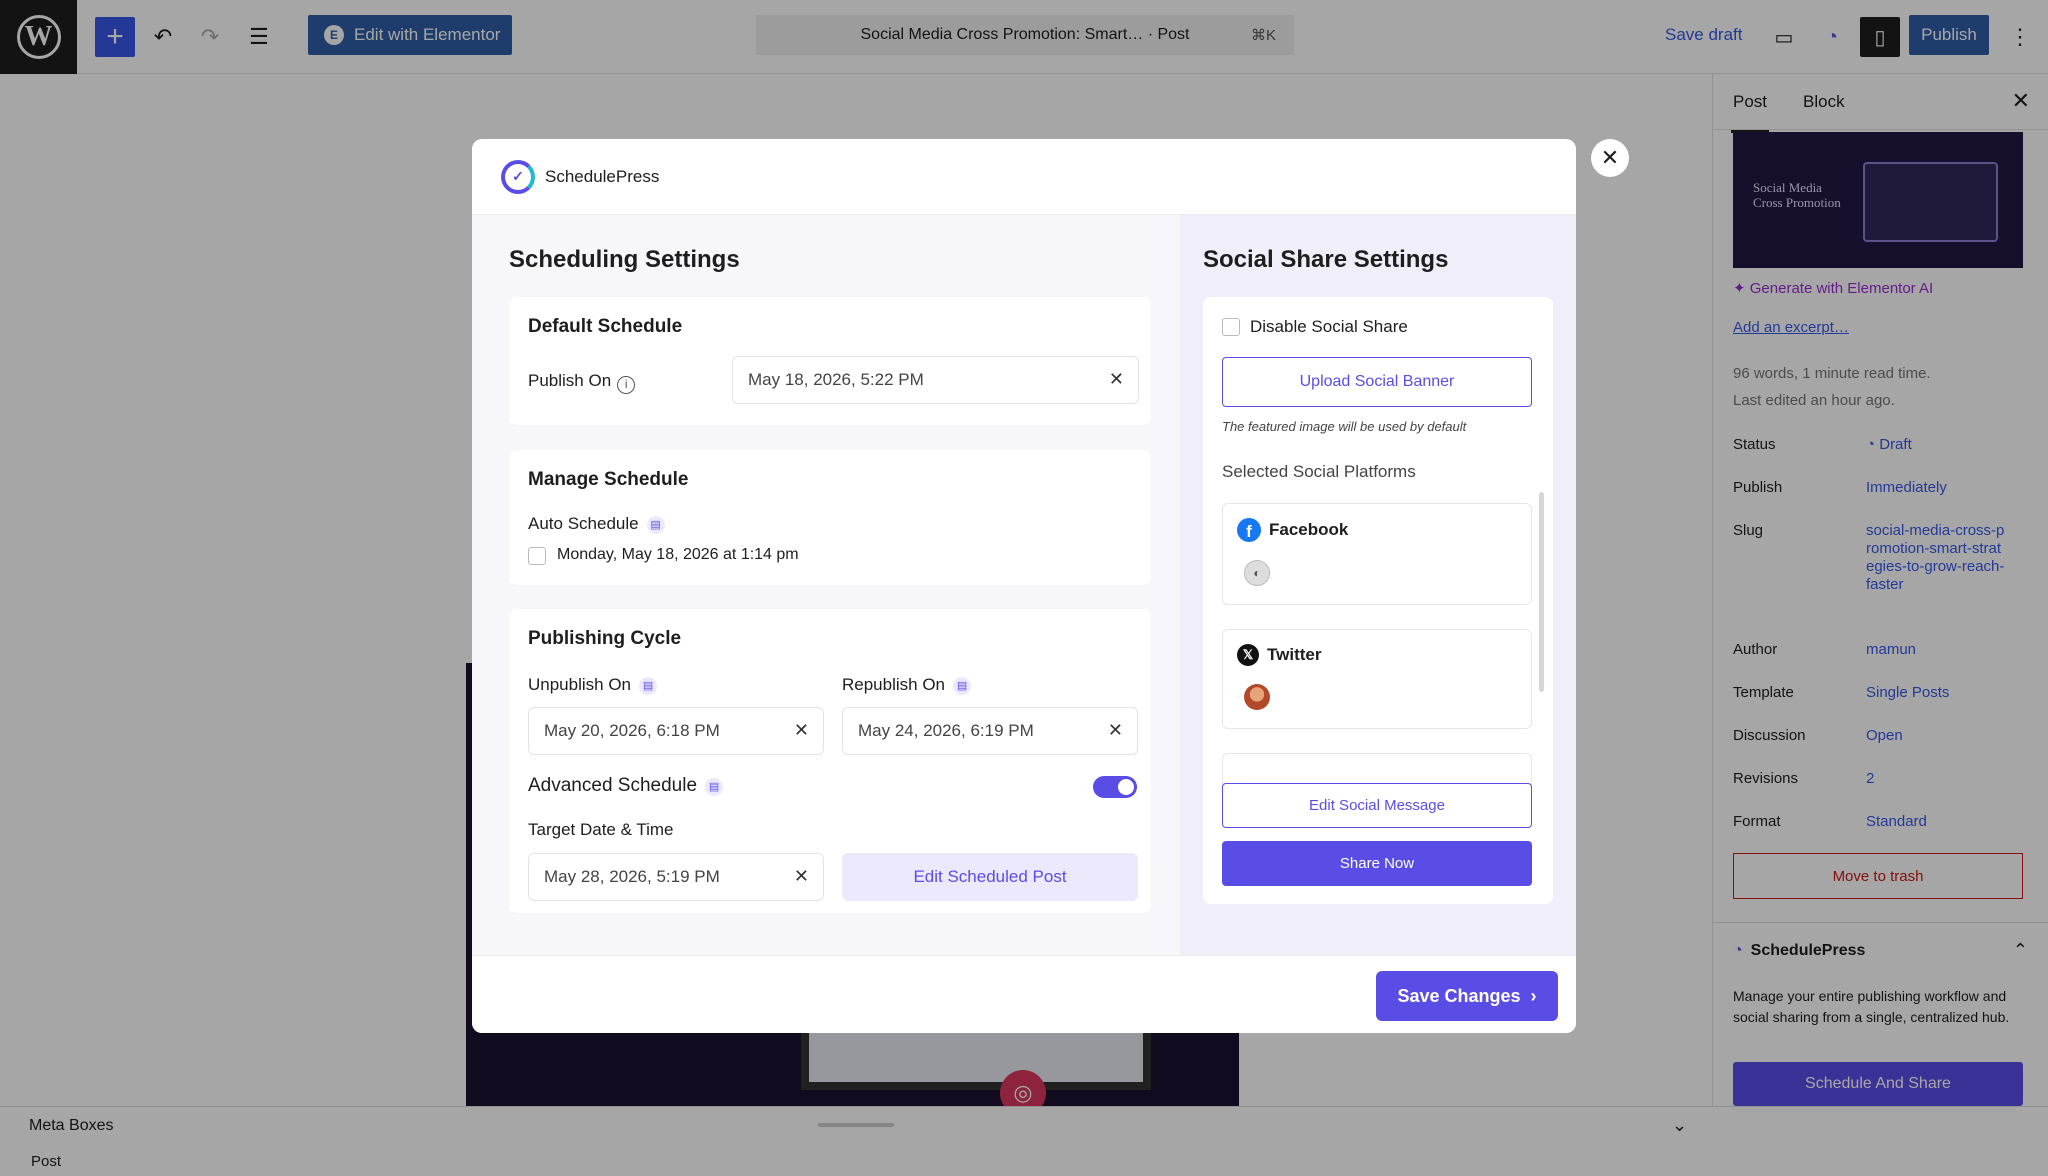 The height and width of the screenshot is (1176, 2048). What do you see at coordinates (1377, 805) in the screenshot?
I see `edit-social-message-button: Edit Social Message` at bounding box center [1377, 805].